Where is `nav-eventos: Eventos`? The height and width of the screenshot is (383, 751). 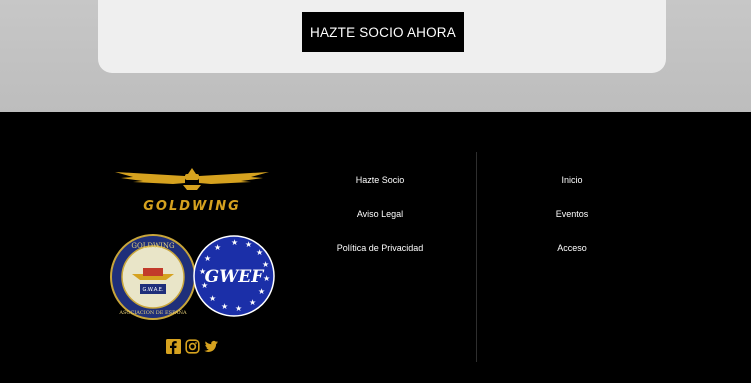
nav-eventos: Eventos is located at coordinates (572, 224).